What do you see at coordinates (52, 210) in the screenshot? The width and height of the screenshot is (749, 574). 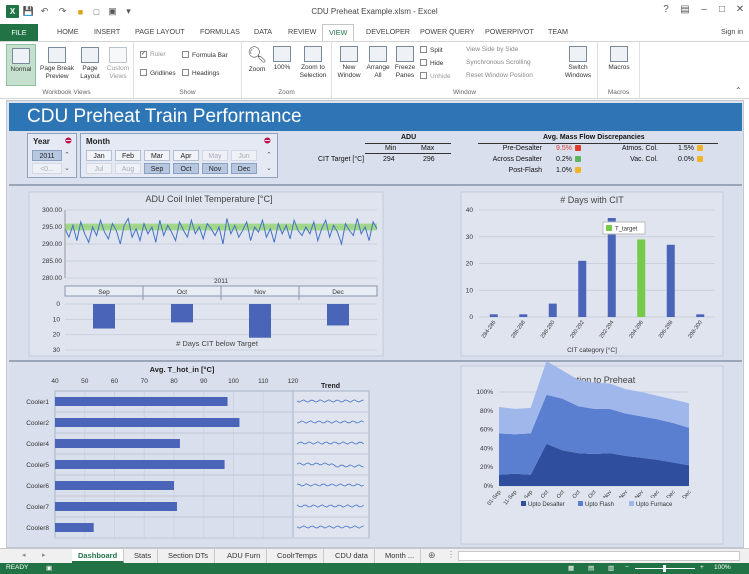 I see `y-tick-label: 300.00` at bounding box center [52, 210].